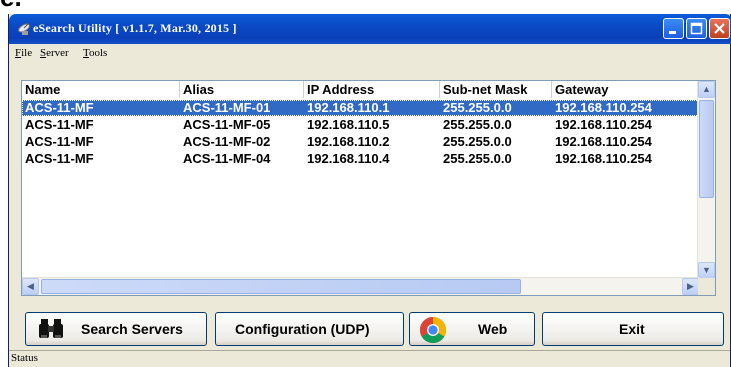  Describe the element at coordinates (95, 53) in the screenshot. I see `menu-tools: Tools` at that location.